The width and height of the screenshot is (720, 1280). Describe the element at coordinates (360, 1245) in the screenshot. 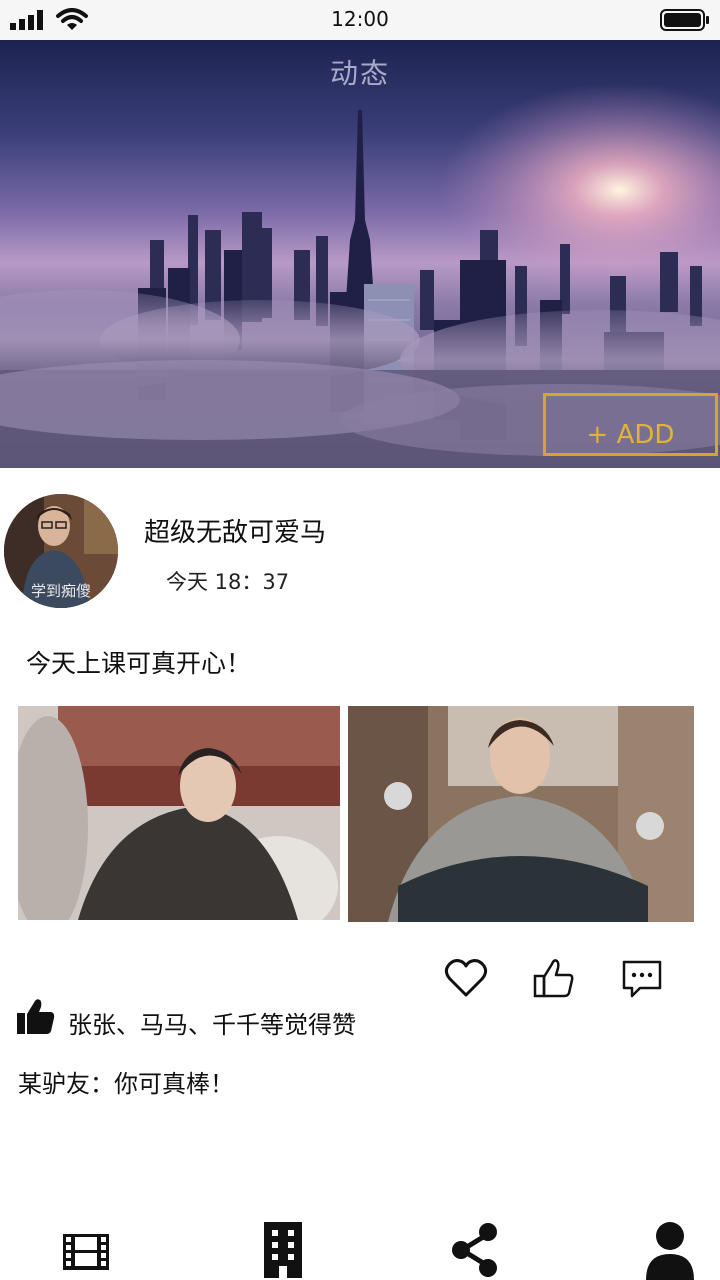

I see `bottom-nav` at that location.